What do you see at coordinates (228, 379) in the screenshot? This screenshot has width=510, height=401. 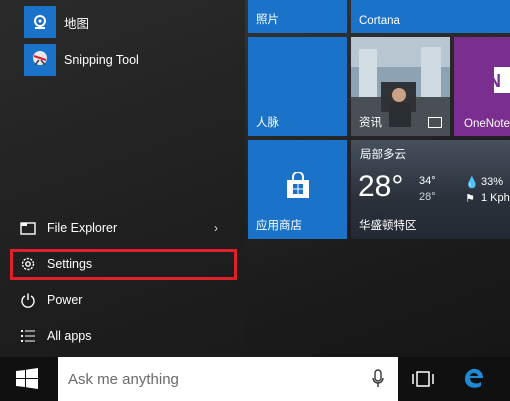 I see `search-box: Ask me anything` at bounding box center [228, 379].